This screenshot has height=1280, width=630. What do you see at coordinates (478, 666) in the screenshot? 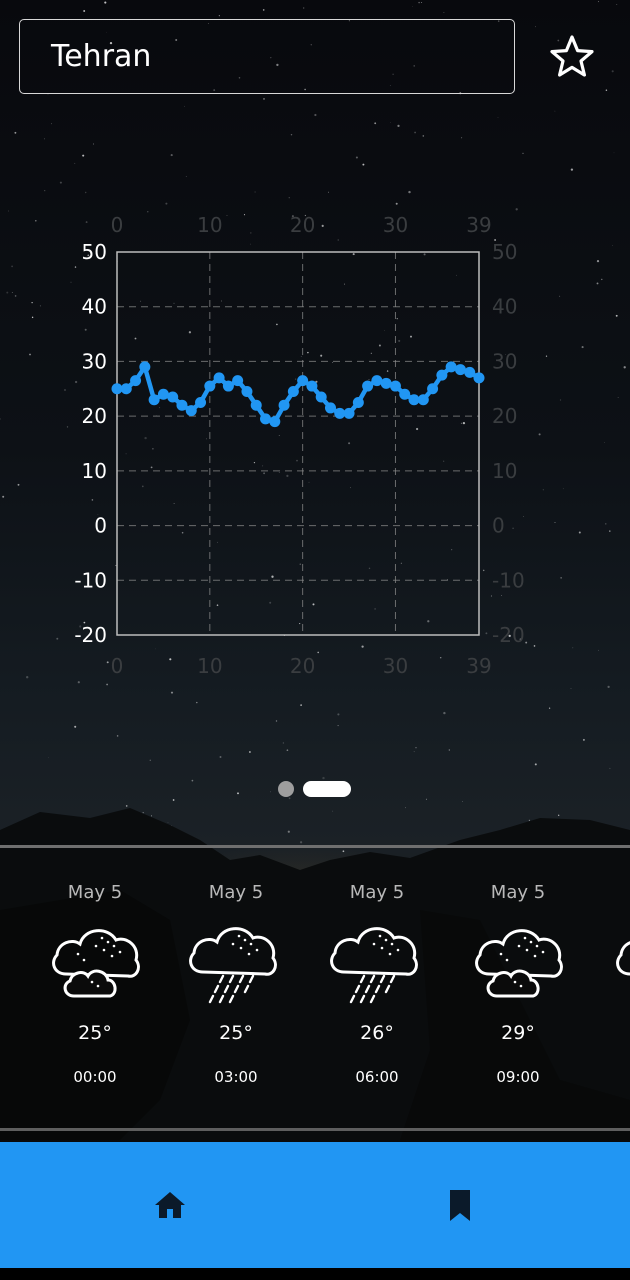
I see `x-tick-label-bottom: 39` at bounding box center [478, 666].